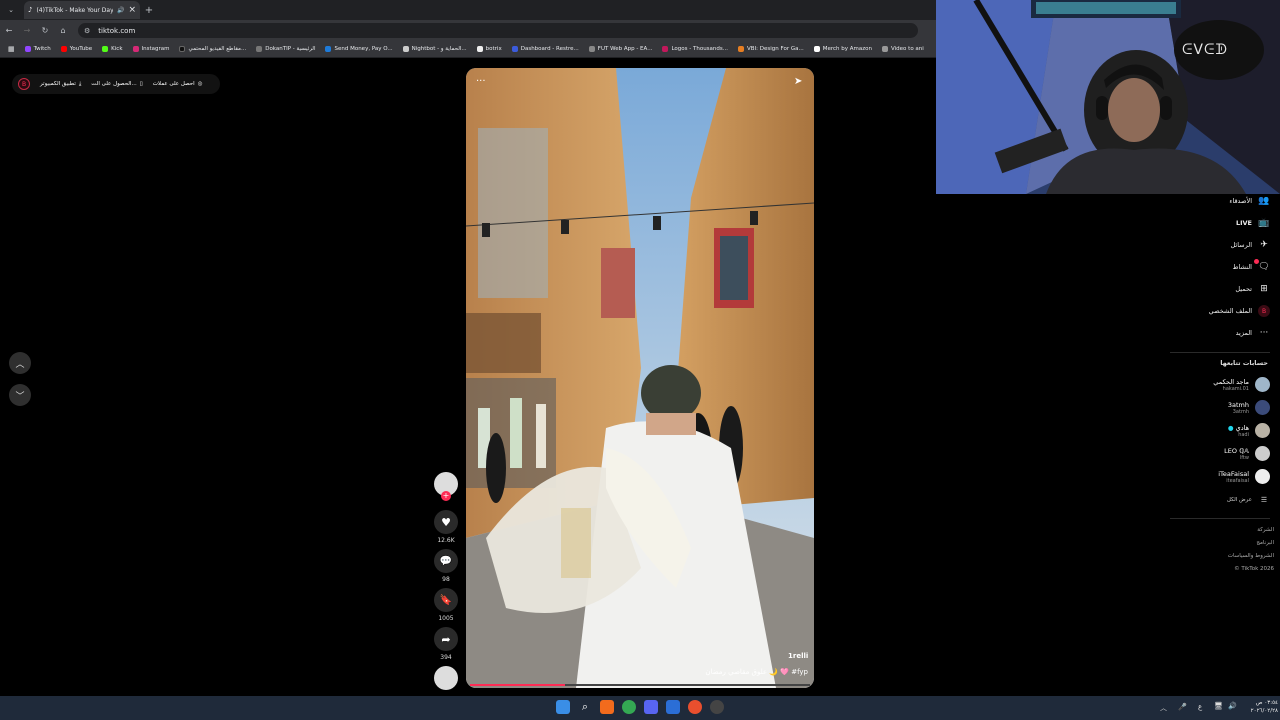  Describe the element at coordinates (1264, 267) in the screenshot. I see `activity-icon: 🗨` at that location.